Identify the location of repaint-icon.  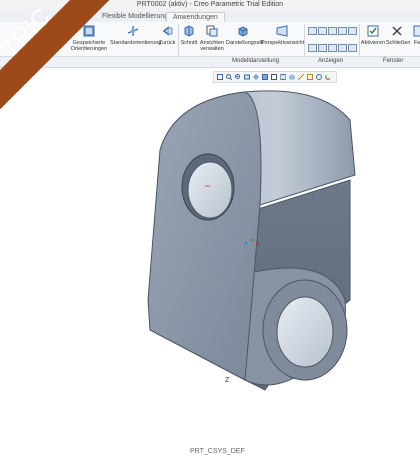
(247, 77).